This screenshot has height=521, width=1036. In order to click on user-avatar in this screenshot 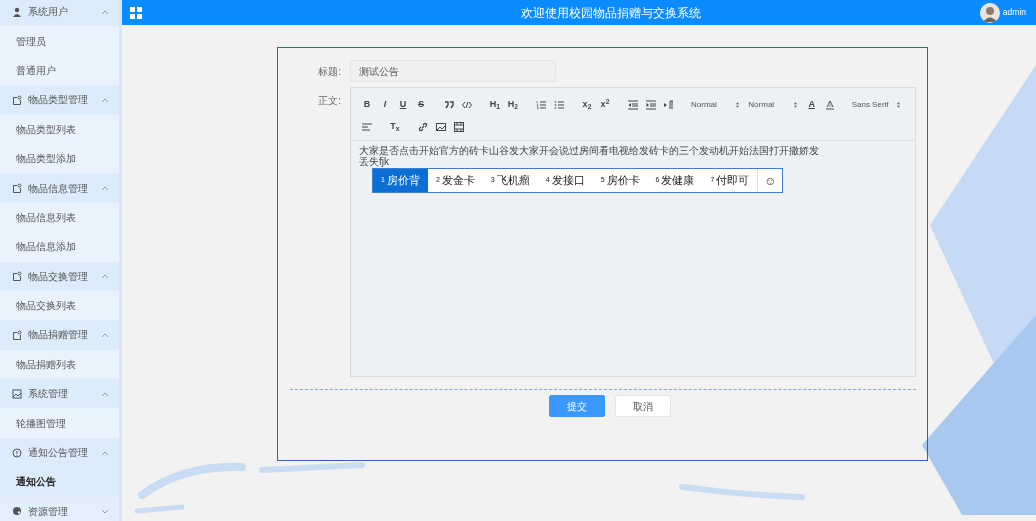, I will do `click(990, 12)`.